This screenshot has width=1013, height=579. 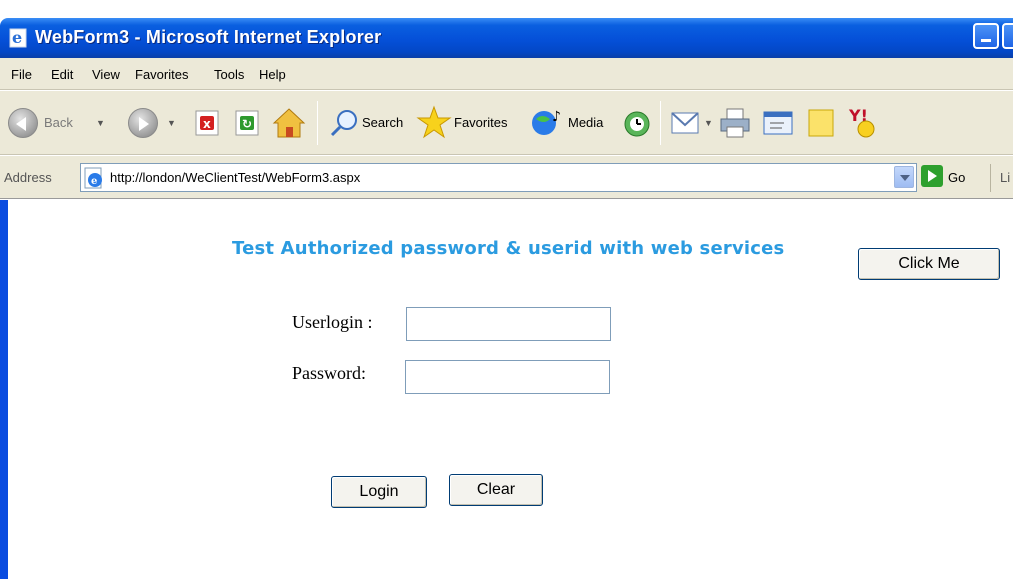 What do you see at coordinates (343, 123) in the screenshot?
I see `search-icon` at bounding box center [343, 123].